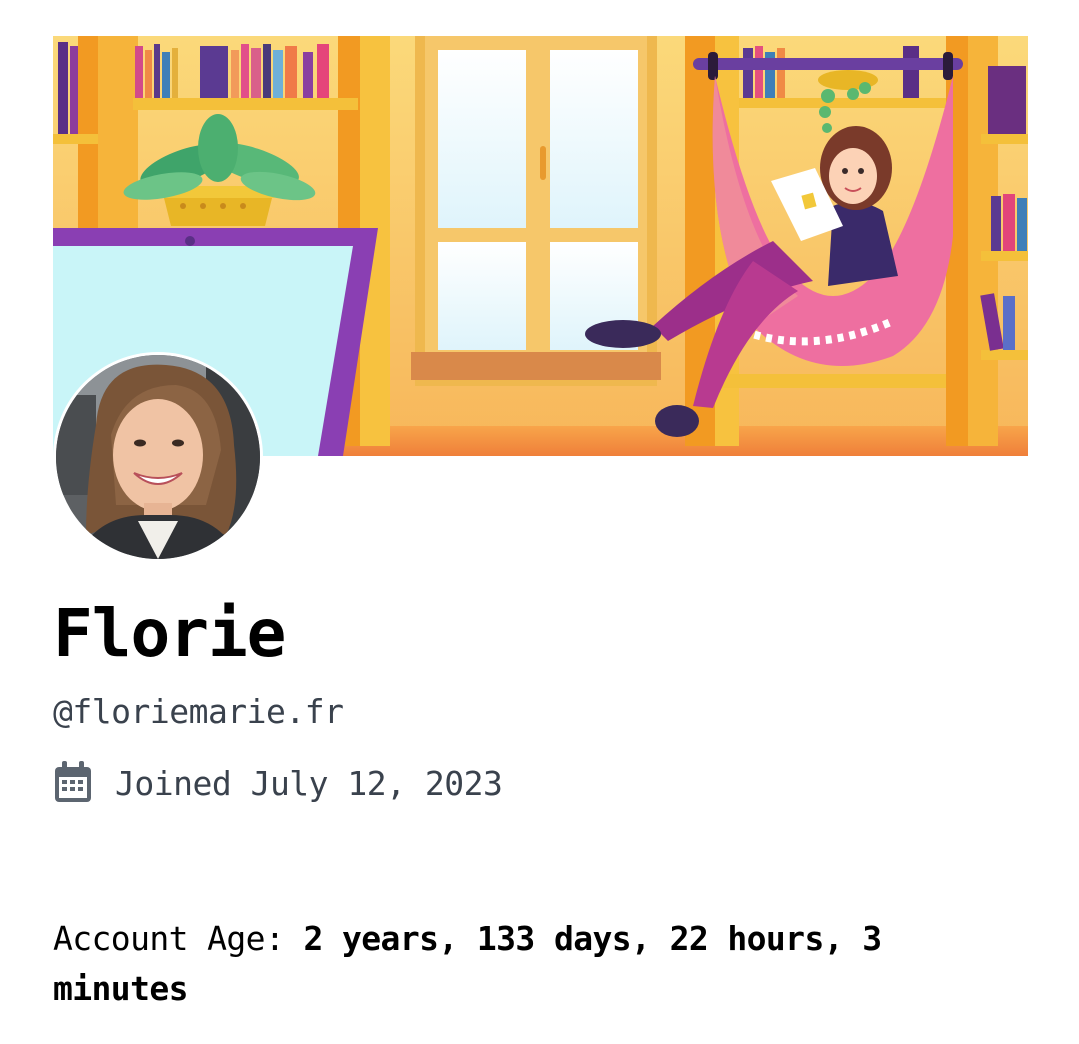 The width and height of the screenshot is (1079, 1044). What do you see at coordinates (198, 712) in the screenshot?
I see `user-handle: @floriemarie.fr` at bounding box center [198, 712].